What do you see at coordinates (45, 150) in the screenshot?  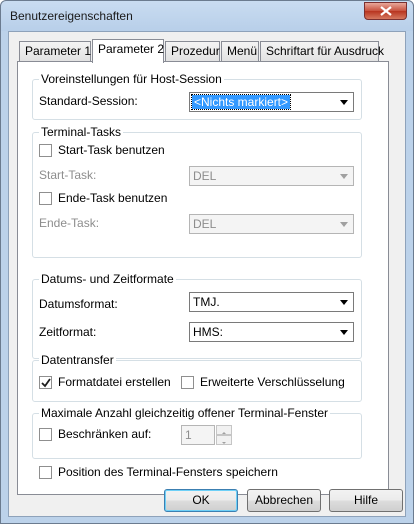 I see `start-task-checkbox` at bounding box center [45, 150].